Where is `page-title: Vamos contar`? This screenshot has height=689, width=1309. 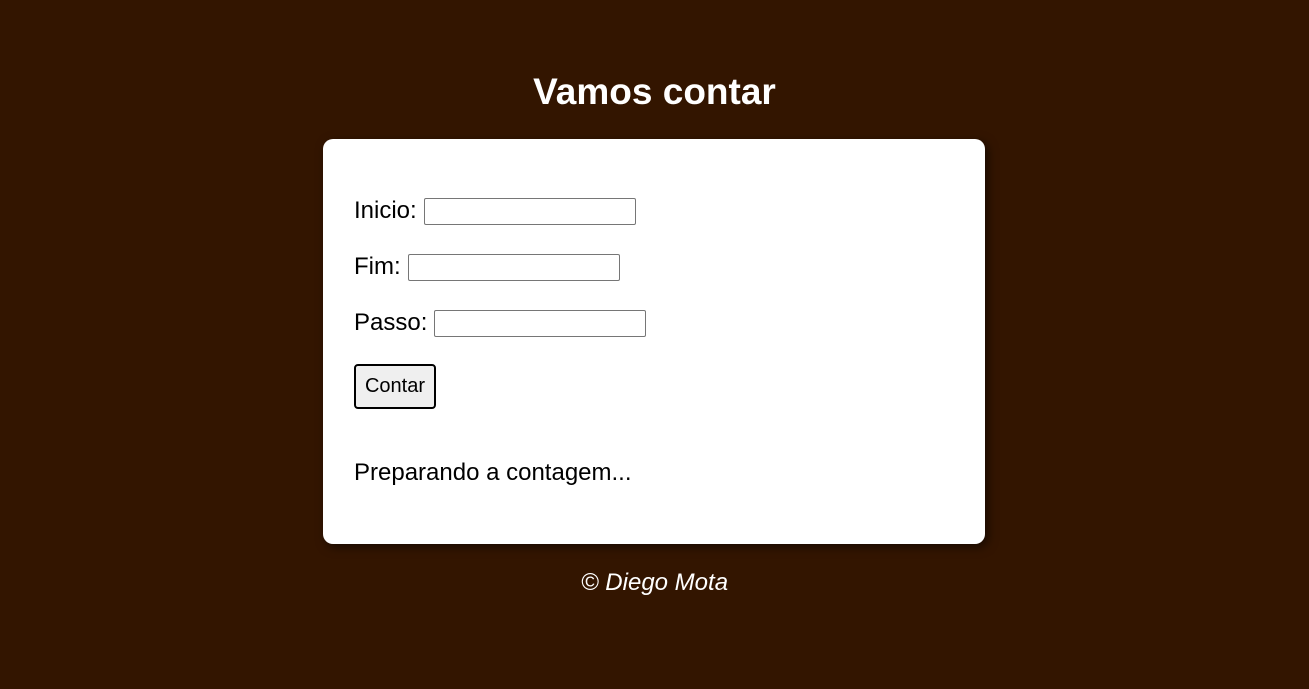 page-title: Vamos contar is located at coordinates (654, 91).